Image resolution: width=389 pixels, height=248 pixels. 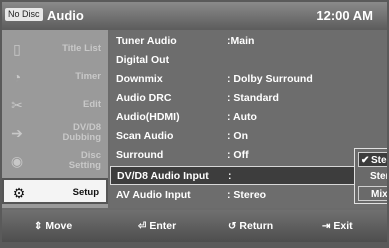 What do you see at coordinates (242, 117) in the screenshot?
I see `row-value: : Auto` at bounding box center [242, 117].